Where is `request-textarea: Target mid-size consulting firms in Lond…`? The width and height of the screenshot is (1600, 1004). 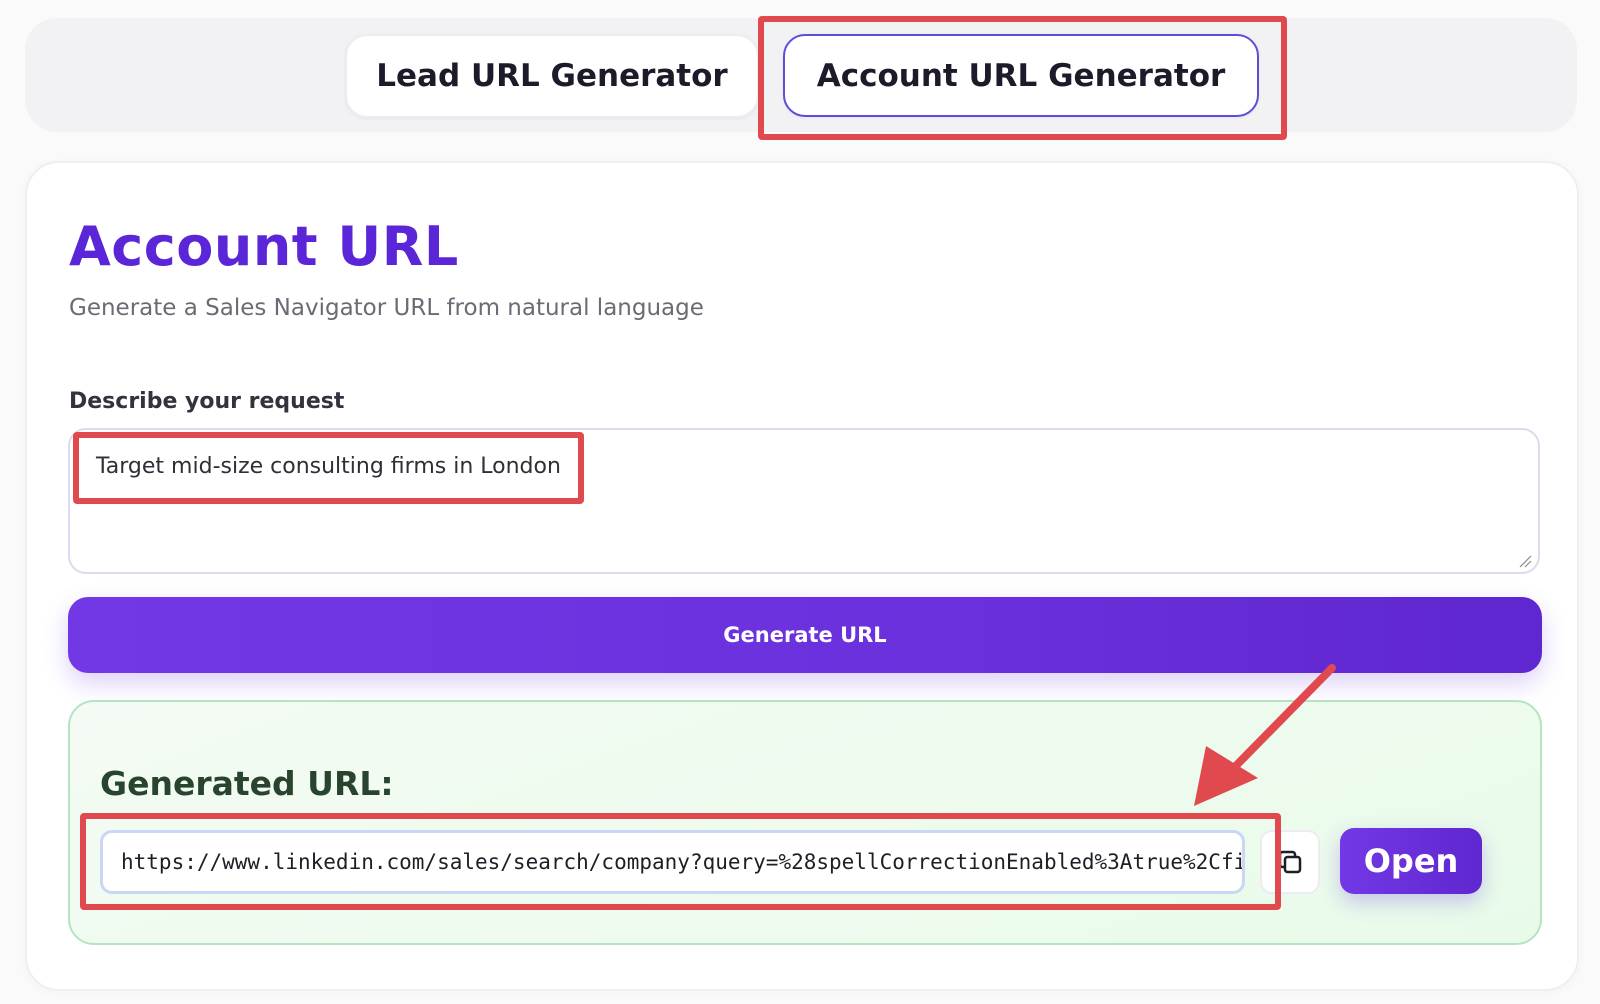 request-textarea: Target mid-size consulting firms in Lond… is located at coordinates (804, 501).